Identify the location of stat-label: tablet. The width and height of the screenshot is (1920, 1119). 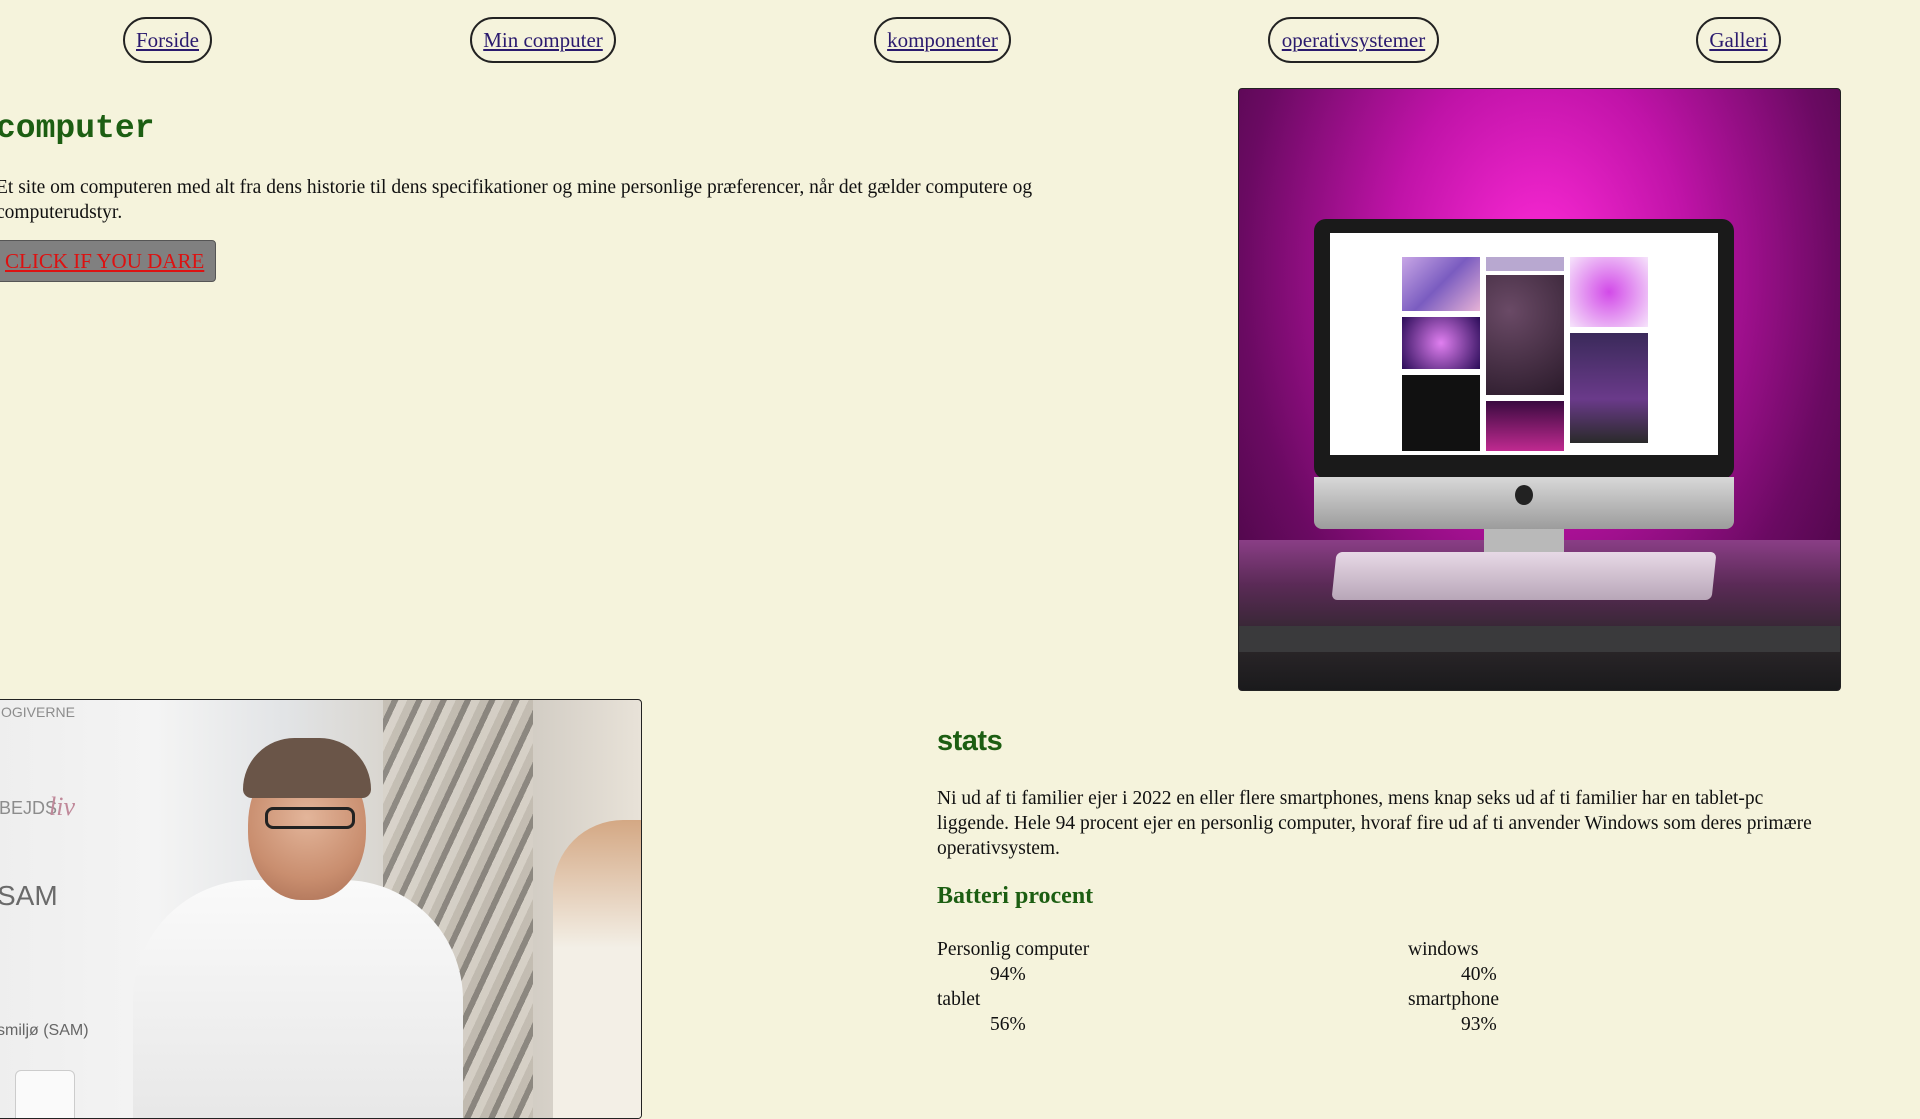
(959, 999).